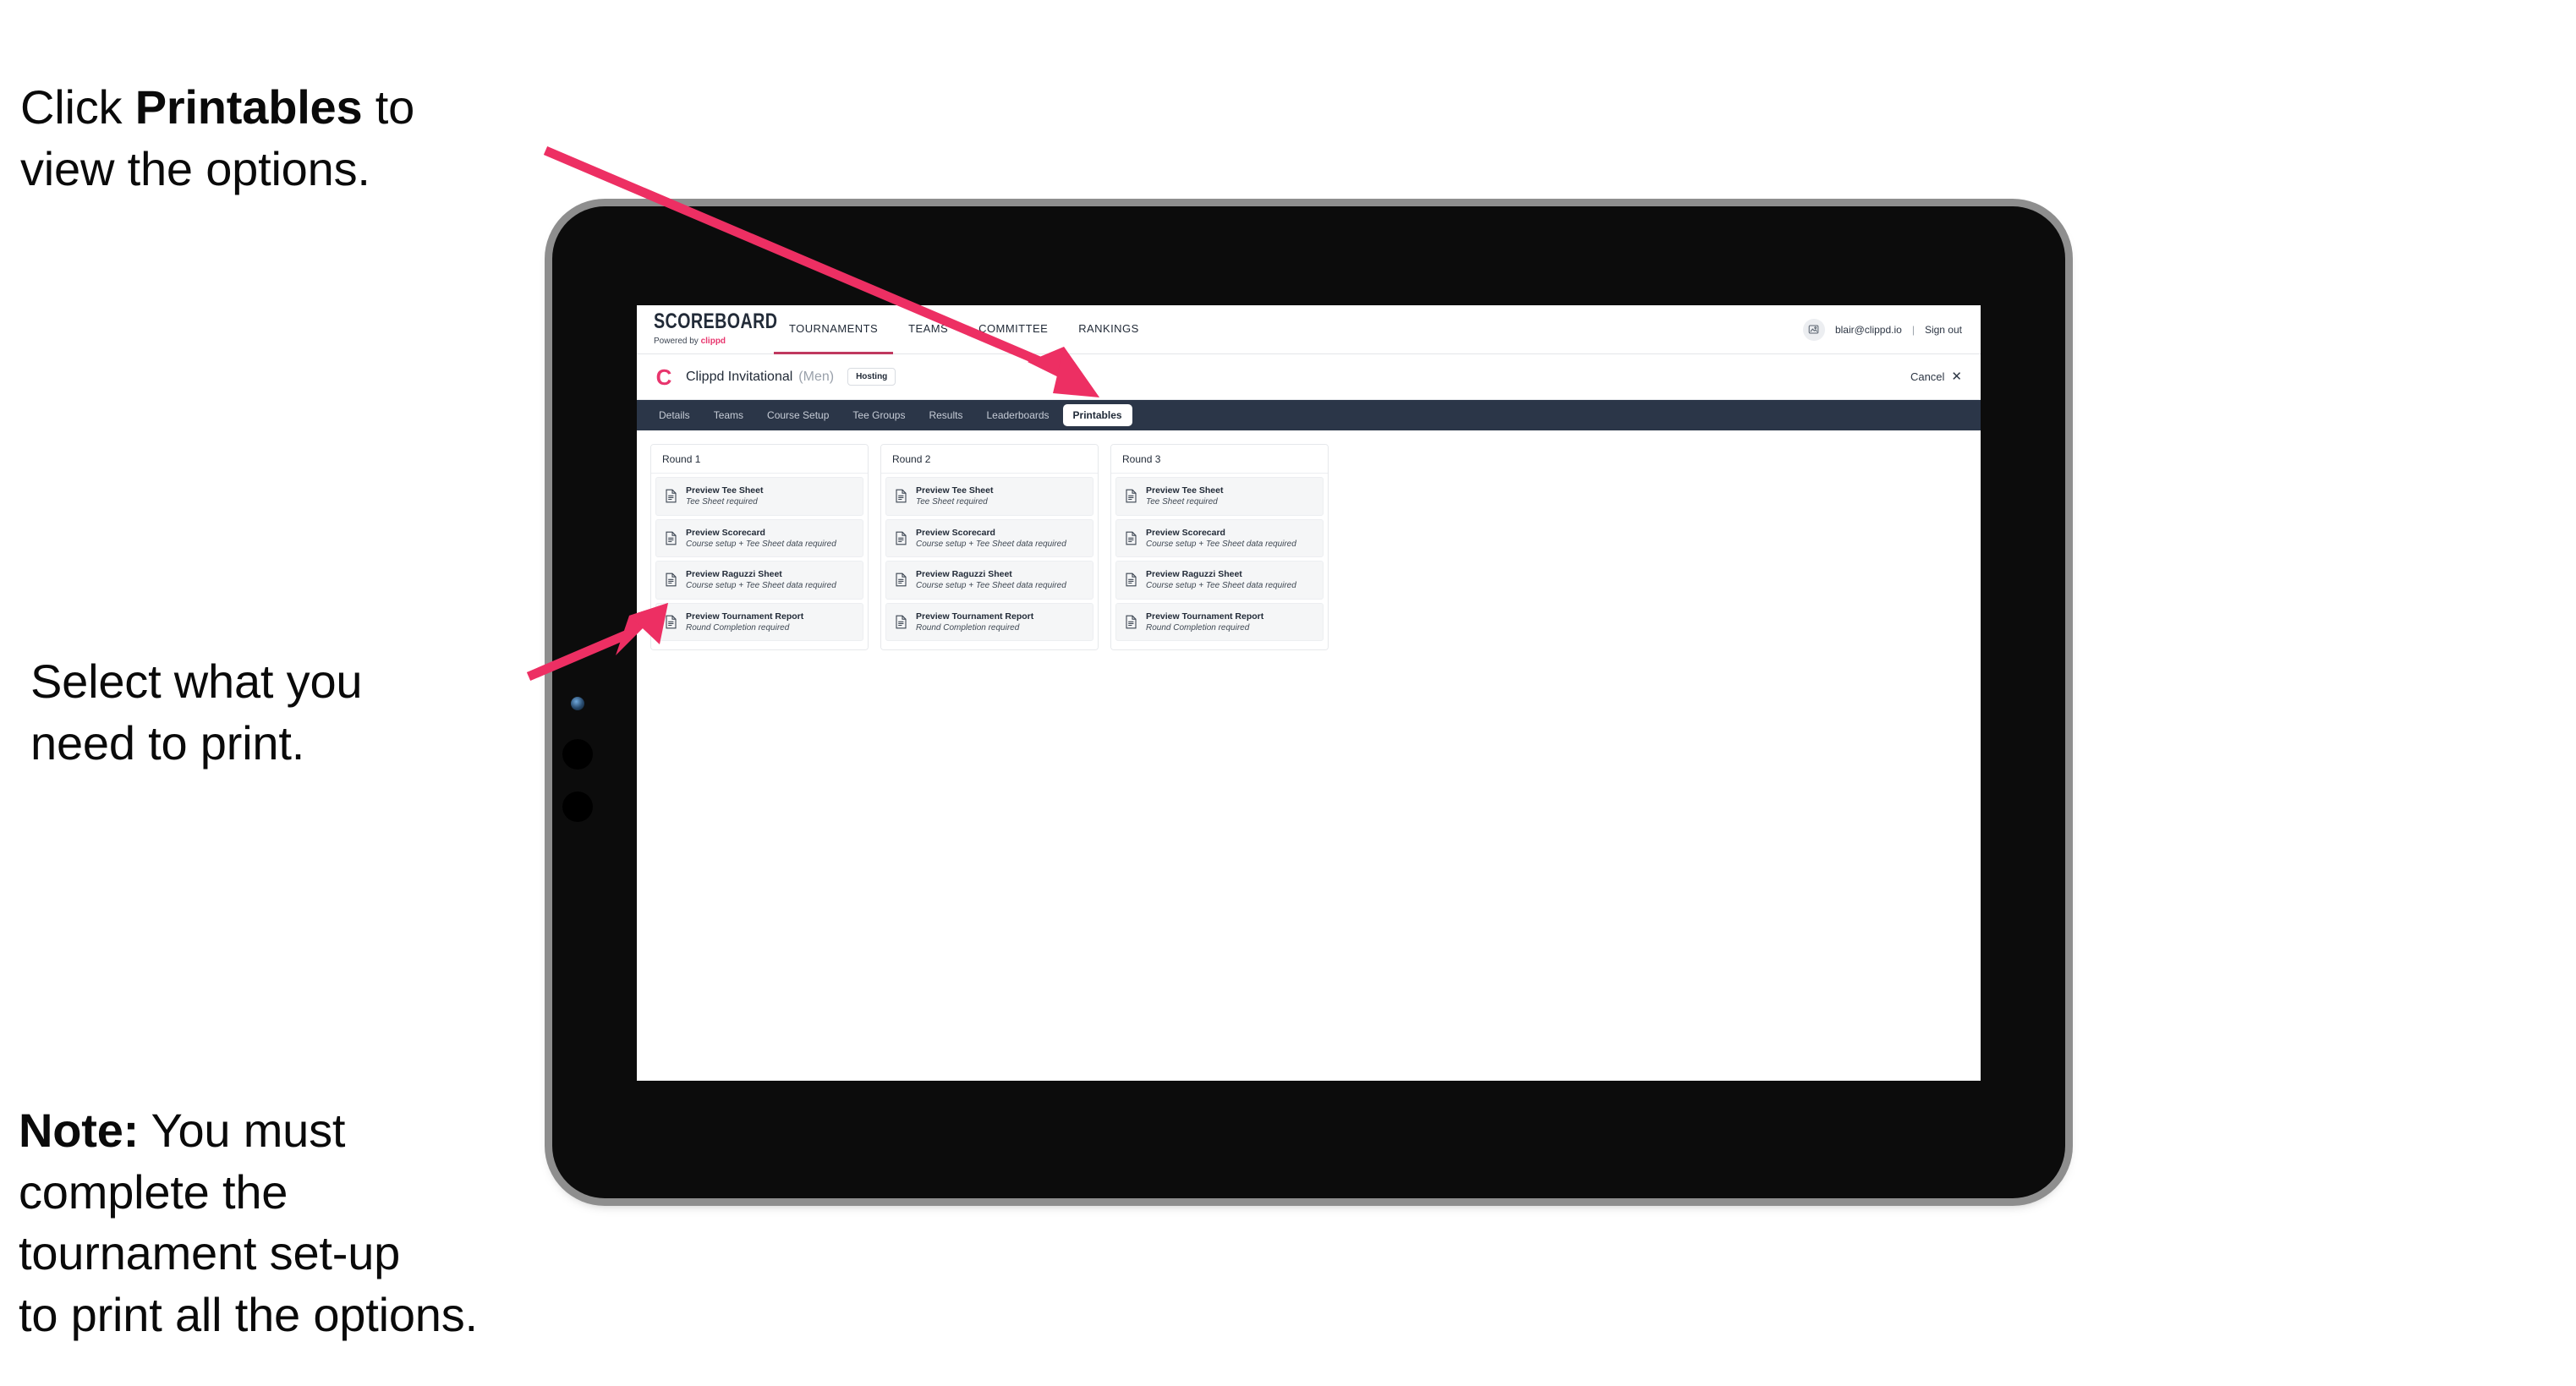 The image size is (2576, 1386). I want to click on scoreboard-logo: SCOREBOARD Powered by clippd, so click(707, 328).